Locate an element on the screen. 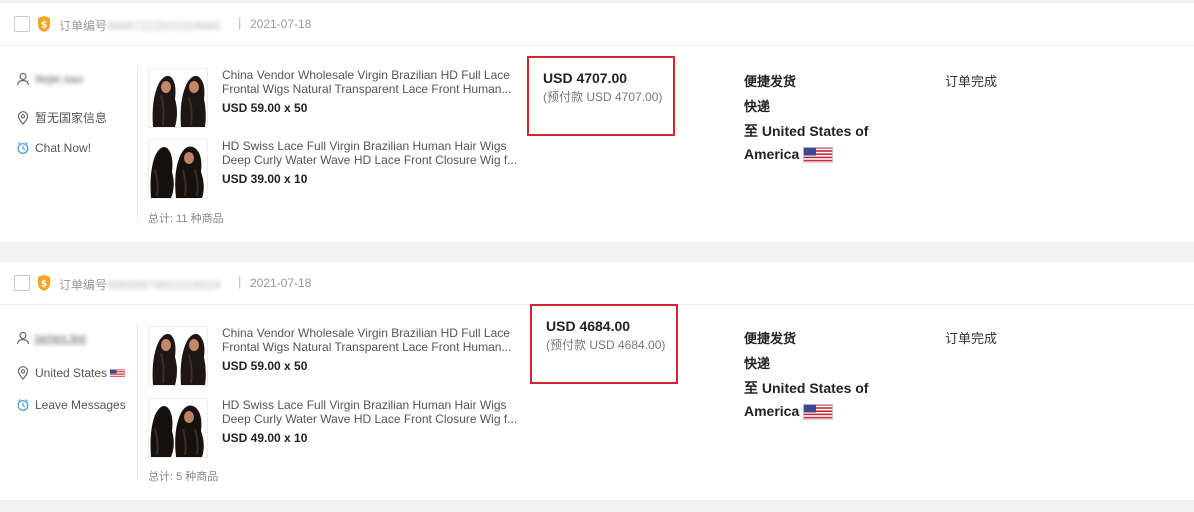 This screenshot has height=512, width=1194. order-amount-highlight: USD 4707.00 (预付款 USD 4707.00) is located at coordinates (601, 96).